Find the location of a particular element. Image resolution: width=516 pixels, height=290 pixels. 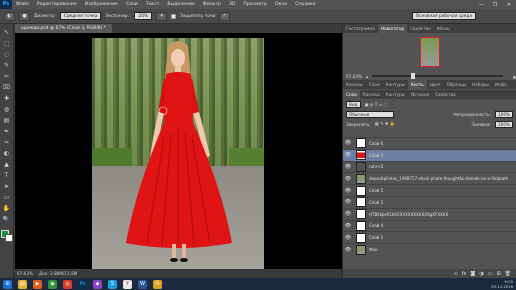

layer-row: 👁 Слой 4 is located at coordinates (429, 225).